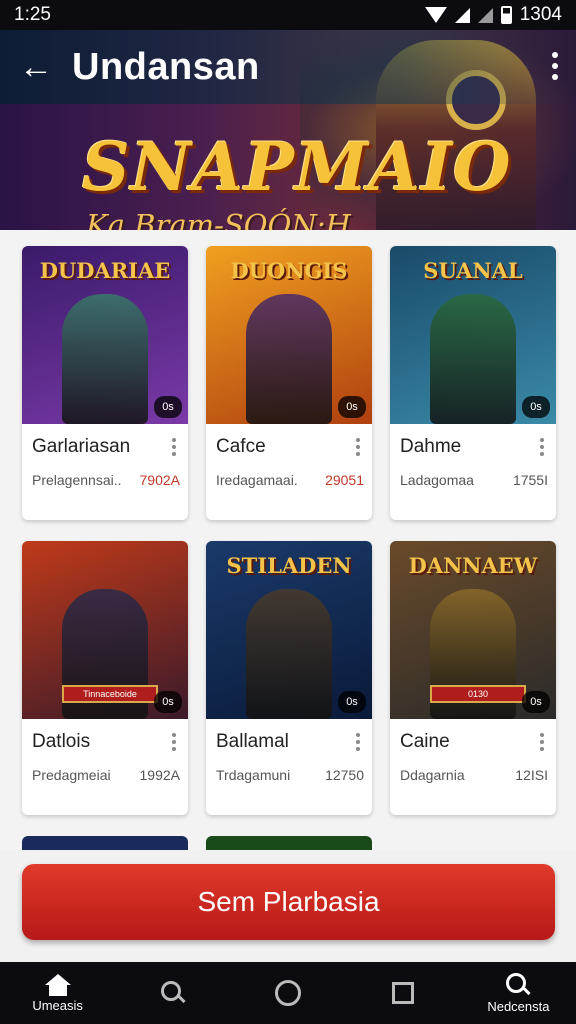  What do you see at coordinates (518, 984) in the screenshot?
I see `search-icon-secondary` at bounding box center [518, 984].